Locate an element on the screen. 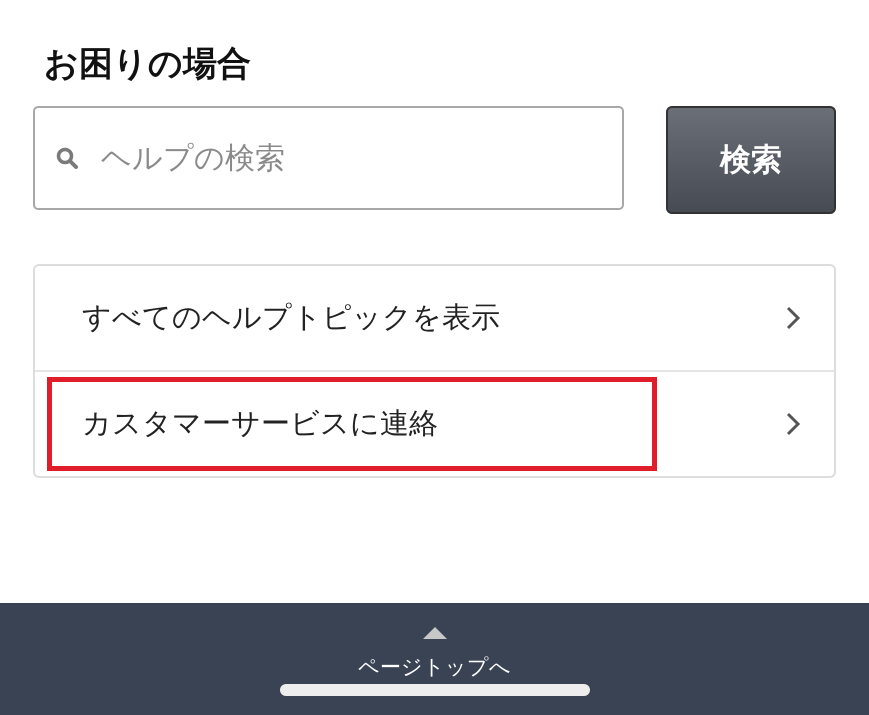 This screenshot has width=869, height=715. list-item: カスタマーサービスに連絡 is located at coordinates (434, 423).